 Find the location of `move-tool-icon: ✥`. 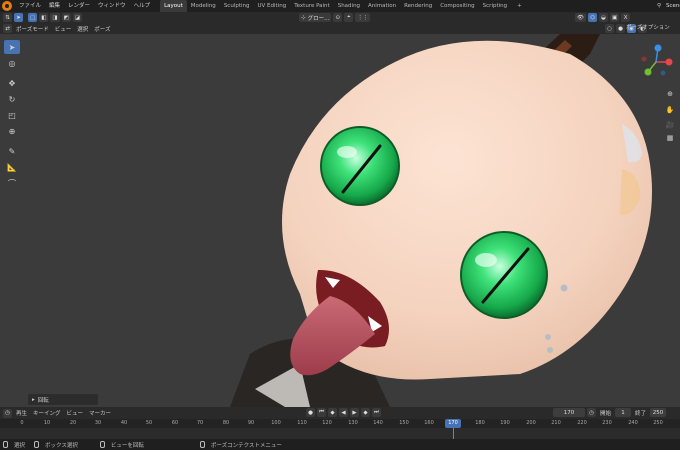

move-tool-icon: ✥ is located at coordinates (12, 83).